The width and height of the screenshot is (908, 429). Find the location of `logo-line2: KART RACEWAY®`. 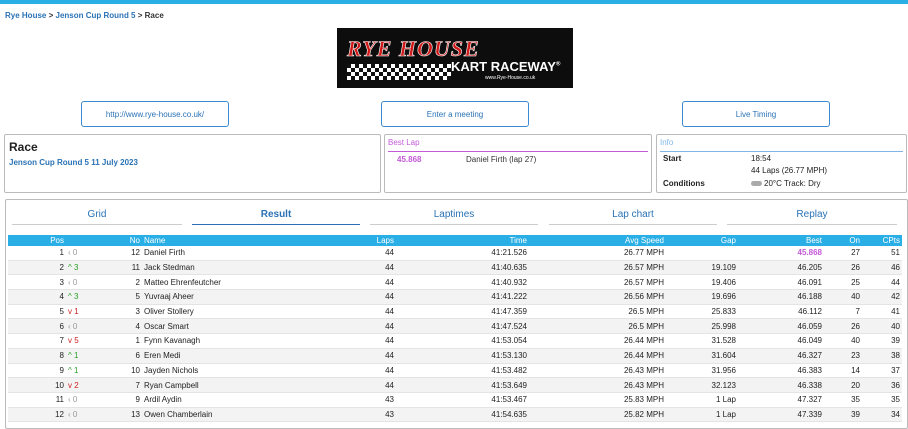

logo-line2: KART RACEWAY® is located at coordinates (506, 66).